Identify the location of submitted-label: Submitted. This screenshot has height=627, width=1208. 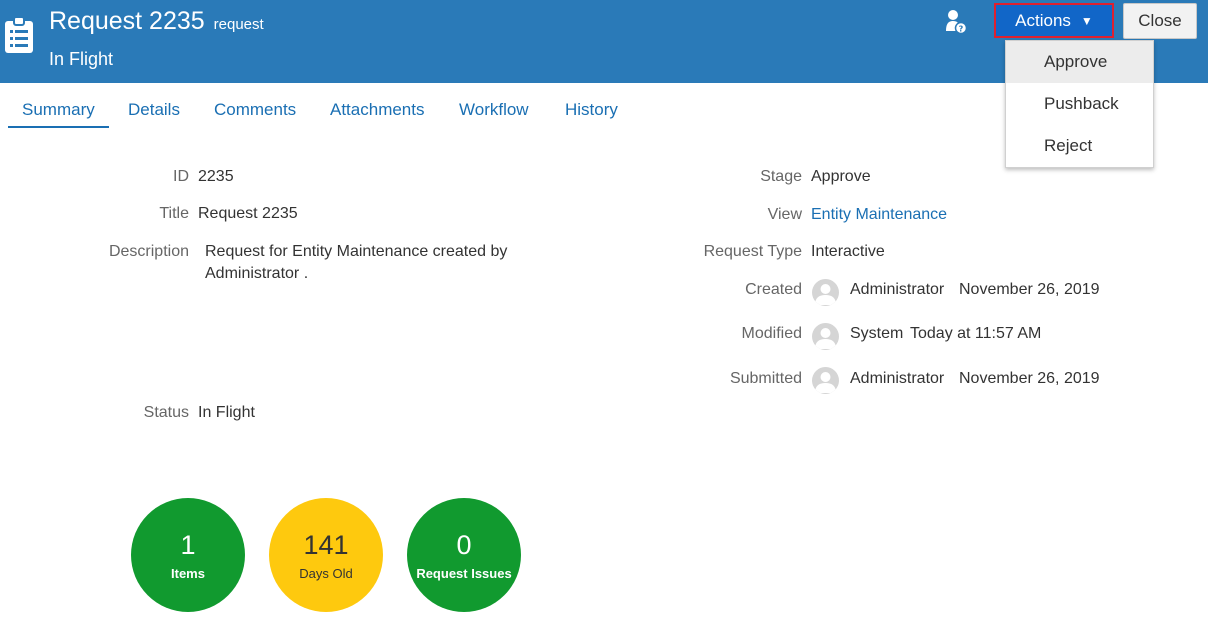
(765, 378).